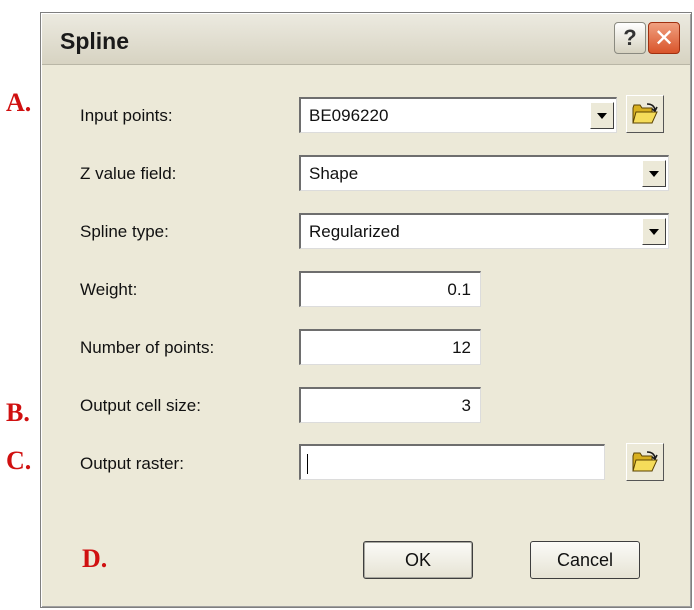  What do you see at coordinates (140, 405) in the screenshot?
I see `output-cell-size-label: Output cell size:` at bounding box center [140, 405].